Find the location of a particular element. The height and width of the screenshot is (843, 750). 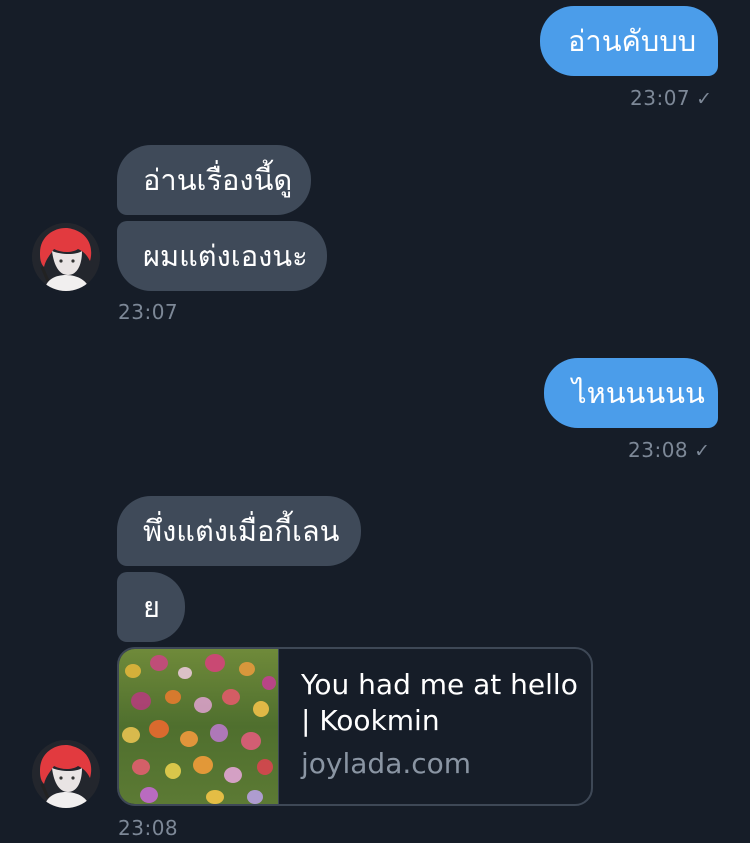

tulip-field-thumbnail is located at coordinates (199, 726).